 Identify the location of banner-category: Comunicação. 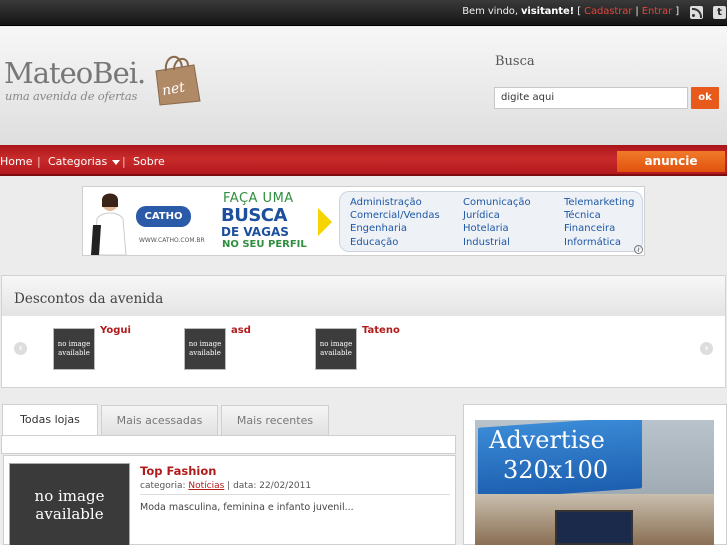
(497, 202).